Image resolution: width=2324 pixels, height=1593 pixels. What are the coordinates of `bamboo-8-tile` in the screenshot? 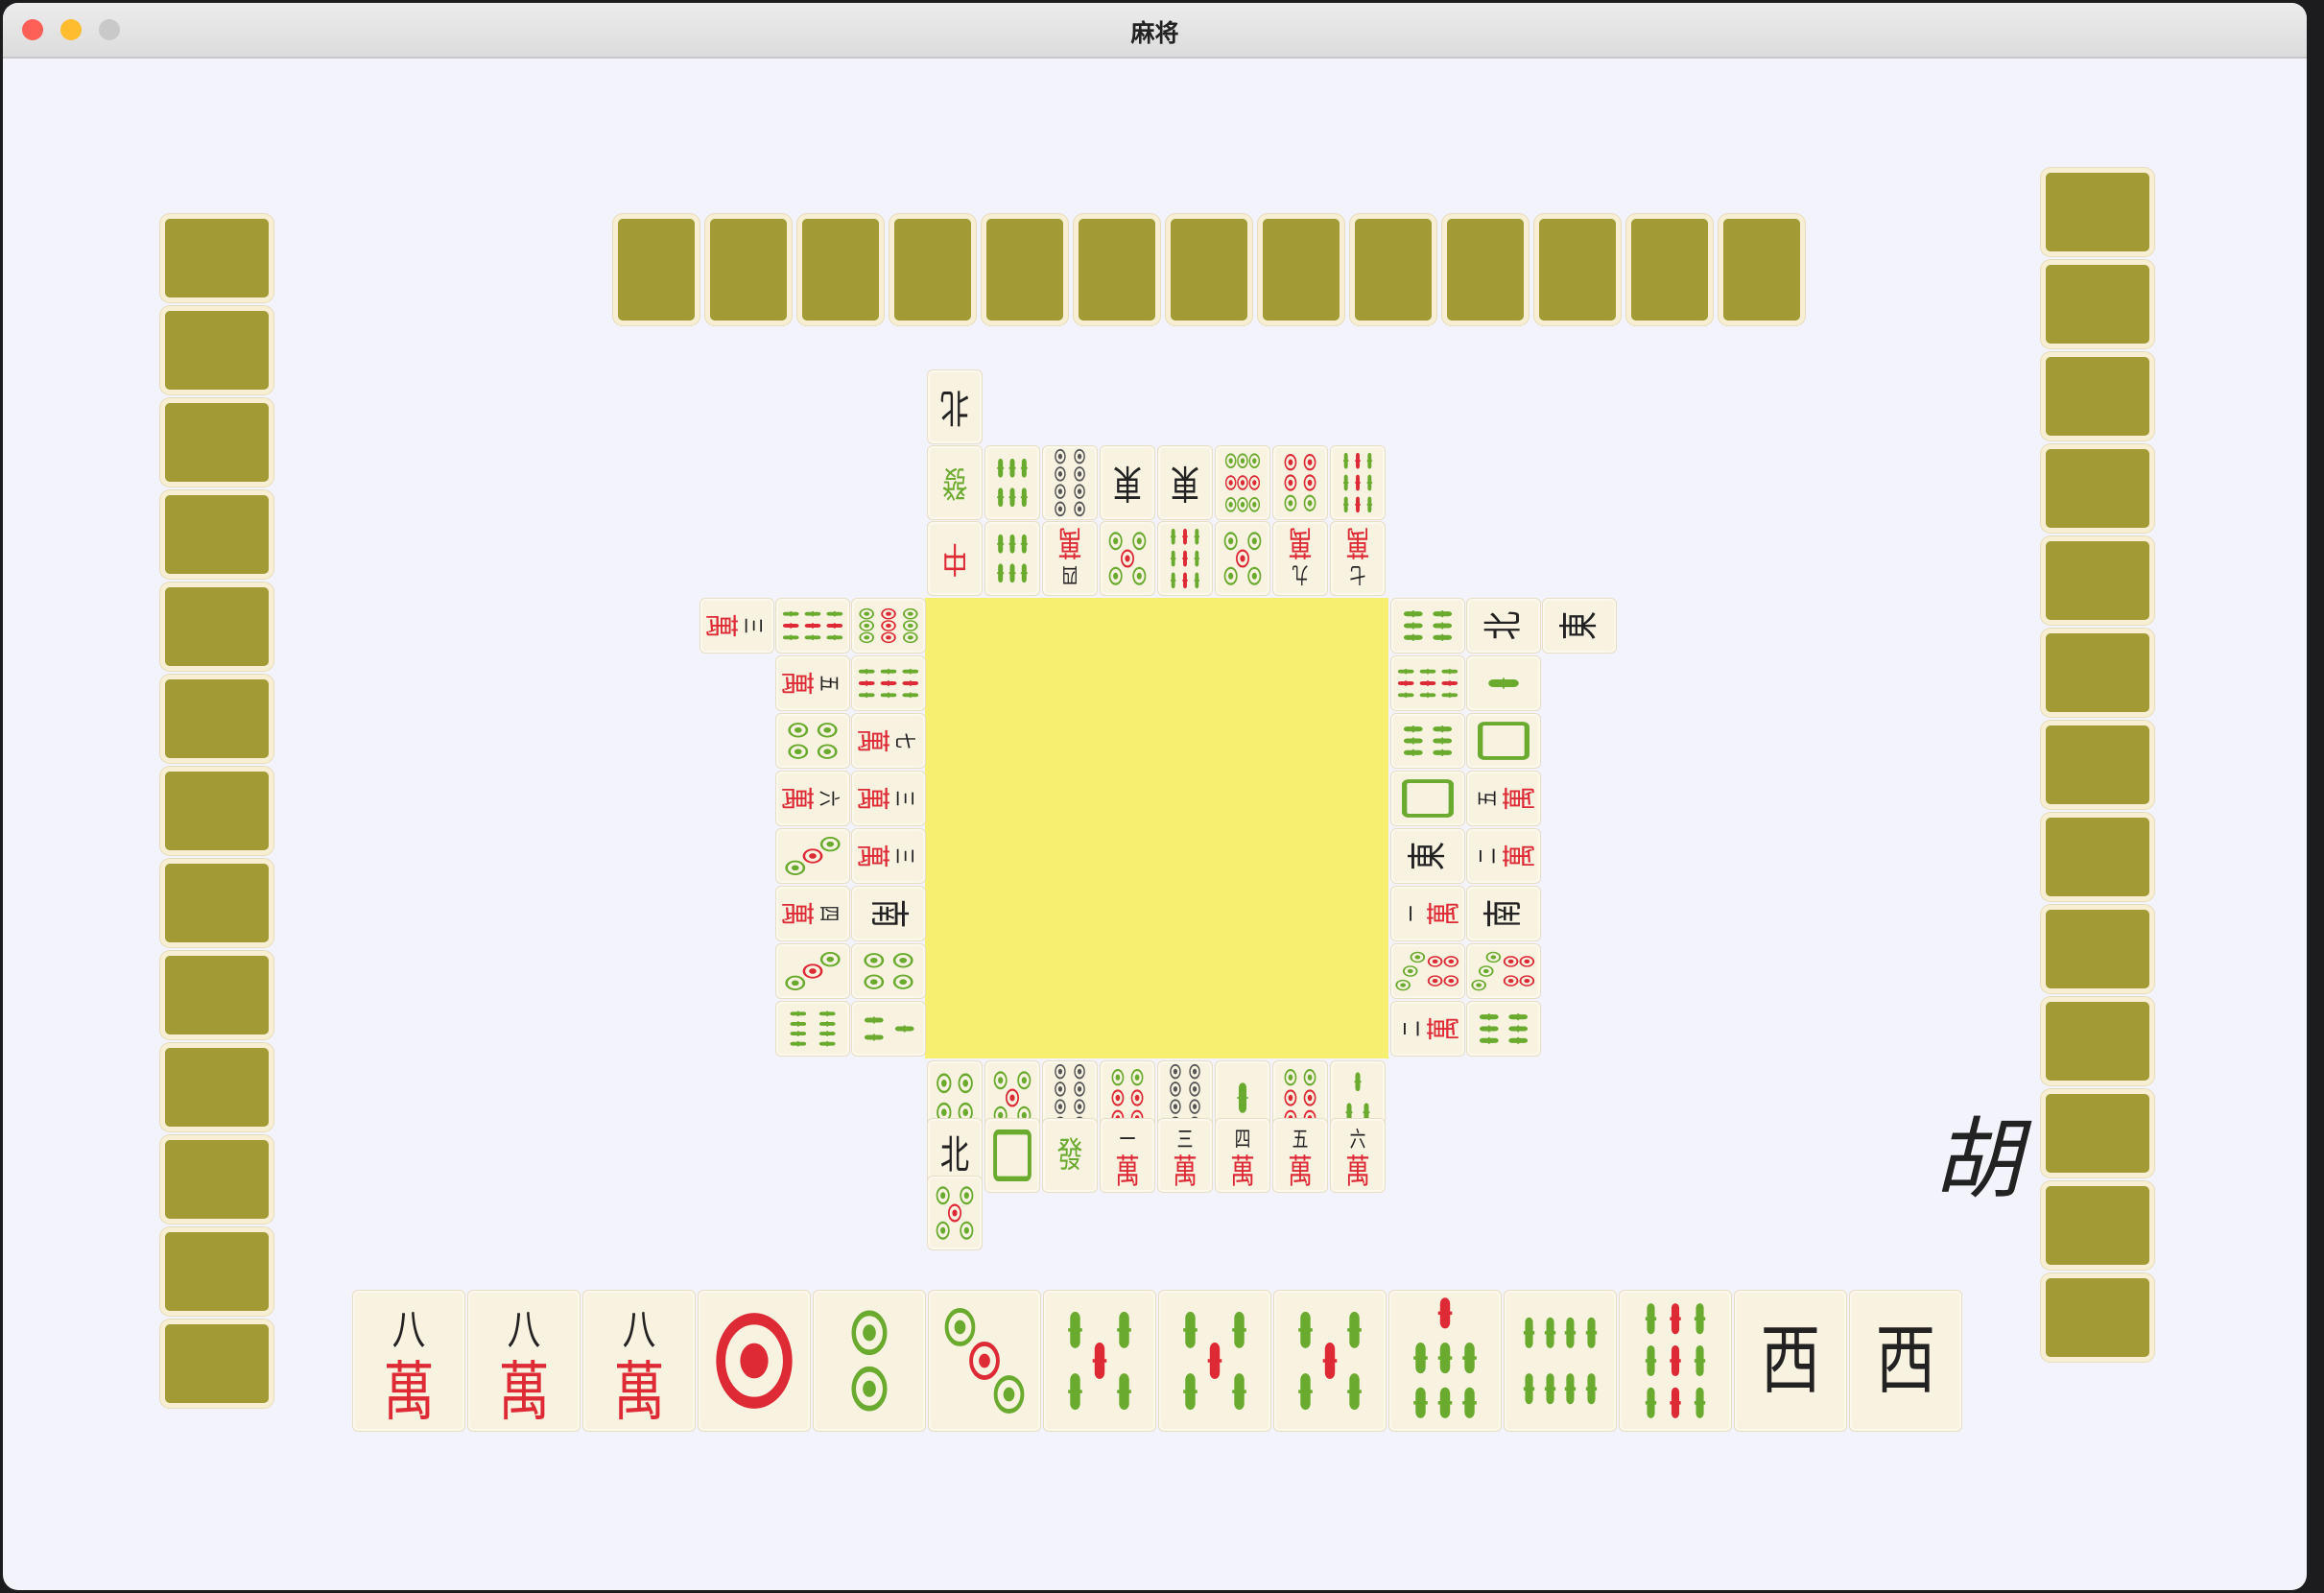 It's located at (1560, 1361).